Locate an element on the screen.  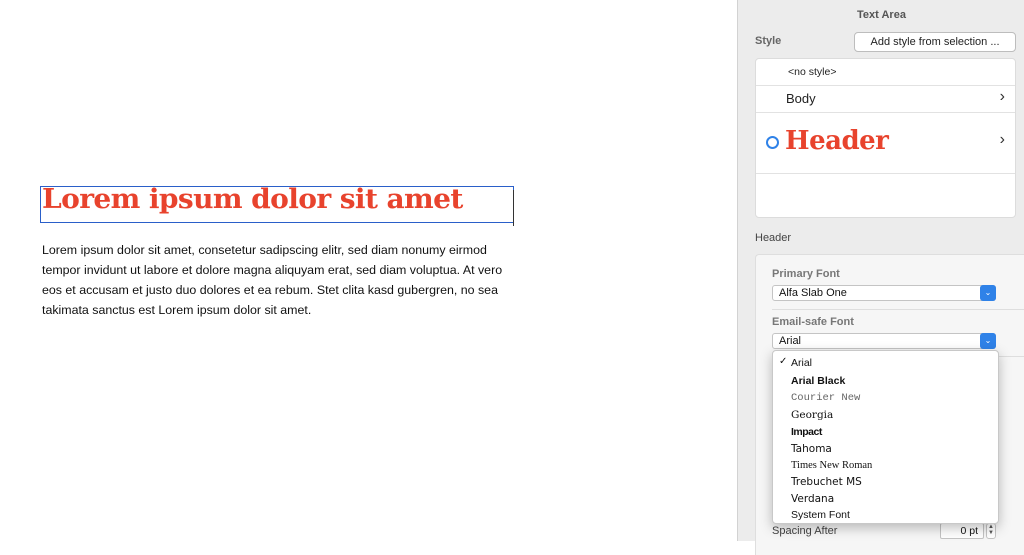
menu-item-courier-new: Courier New is located at coordinates (885, 397).